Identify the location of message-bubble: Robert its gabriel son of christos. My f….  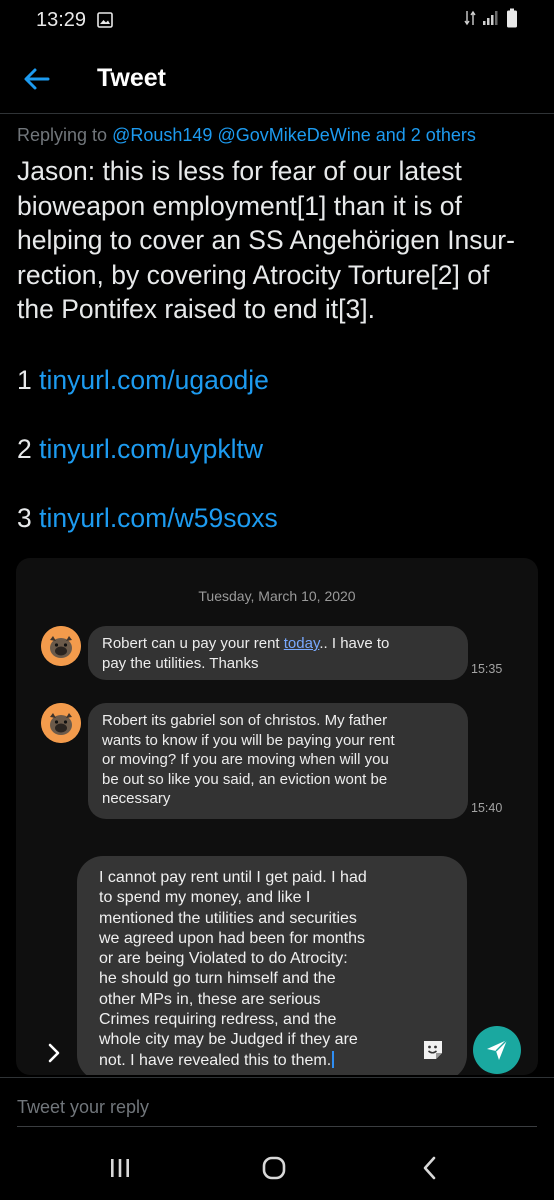
(278, 761).